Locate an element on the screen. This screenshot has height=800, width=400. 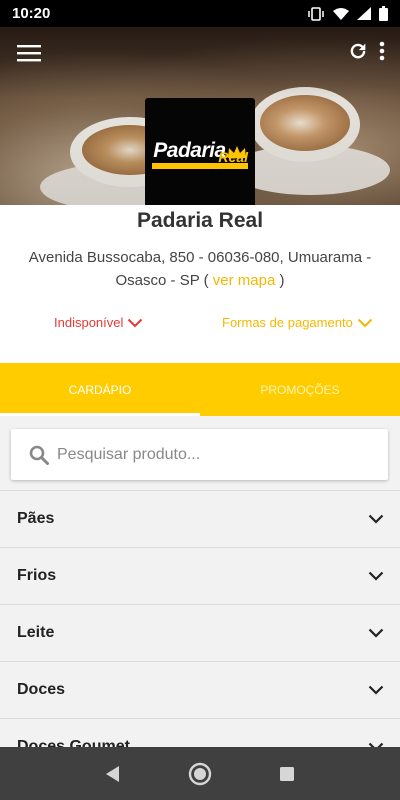
more-options-button is located at coordinates (382, 51).